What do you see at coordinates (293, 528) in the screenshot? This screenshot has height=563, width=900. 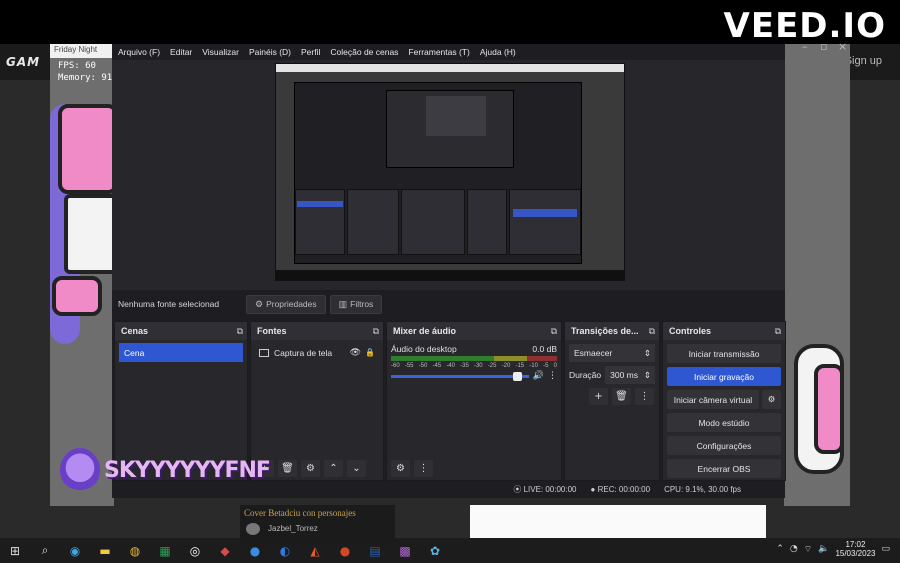 I see `chat-username: Jazbel_Torrez` at bounding box center [293, 528].